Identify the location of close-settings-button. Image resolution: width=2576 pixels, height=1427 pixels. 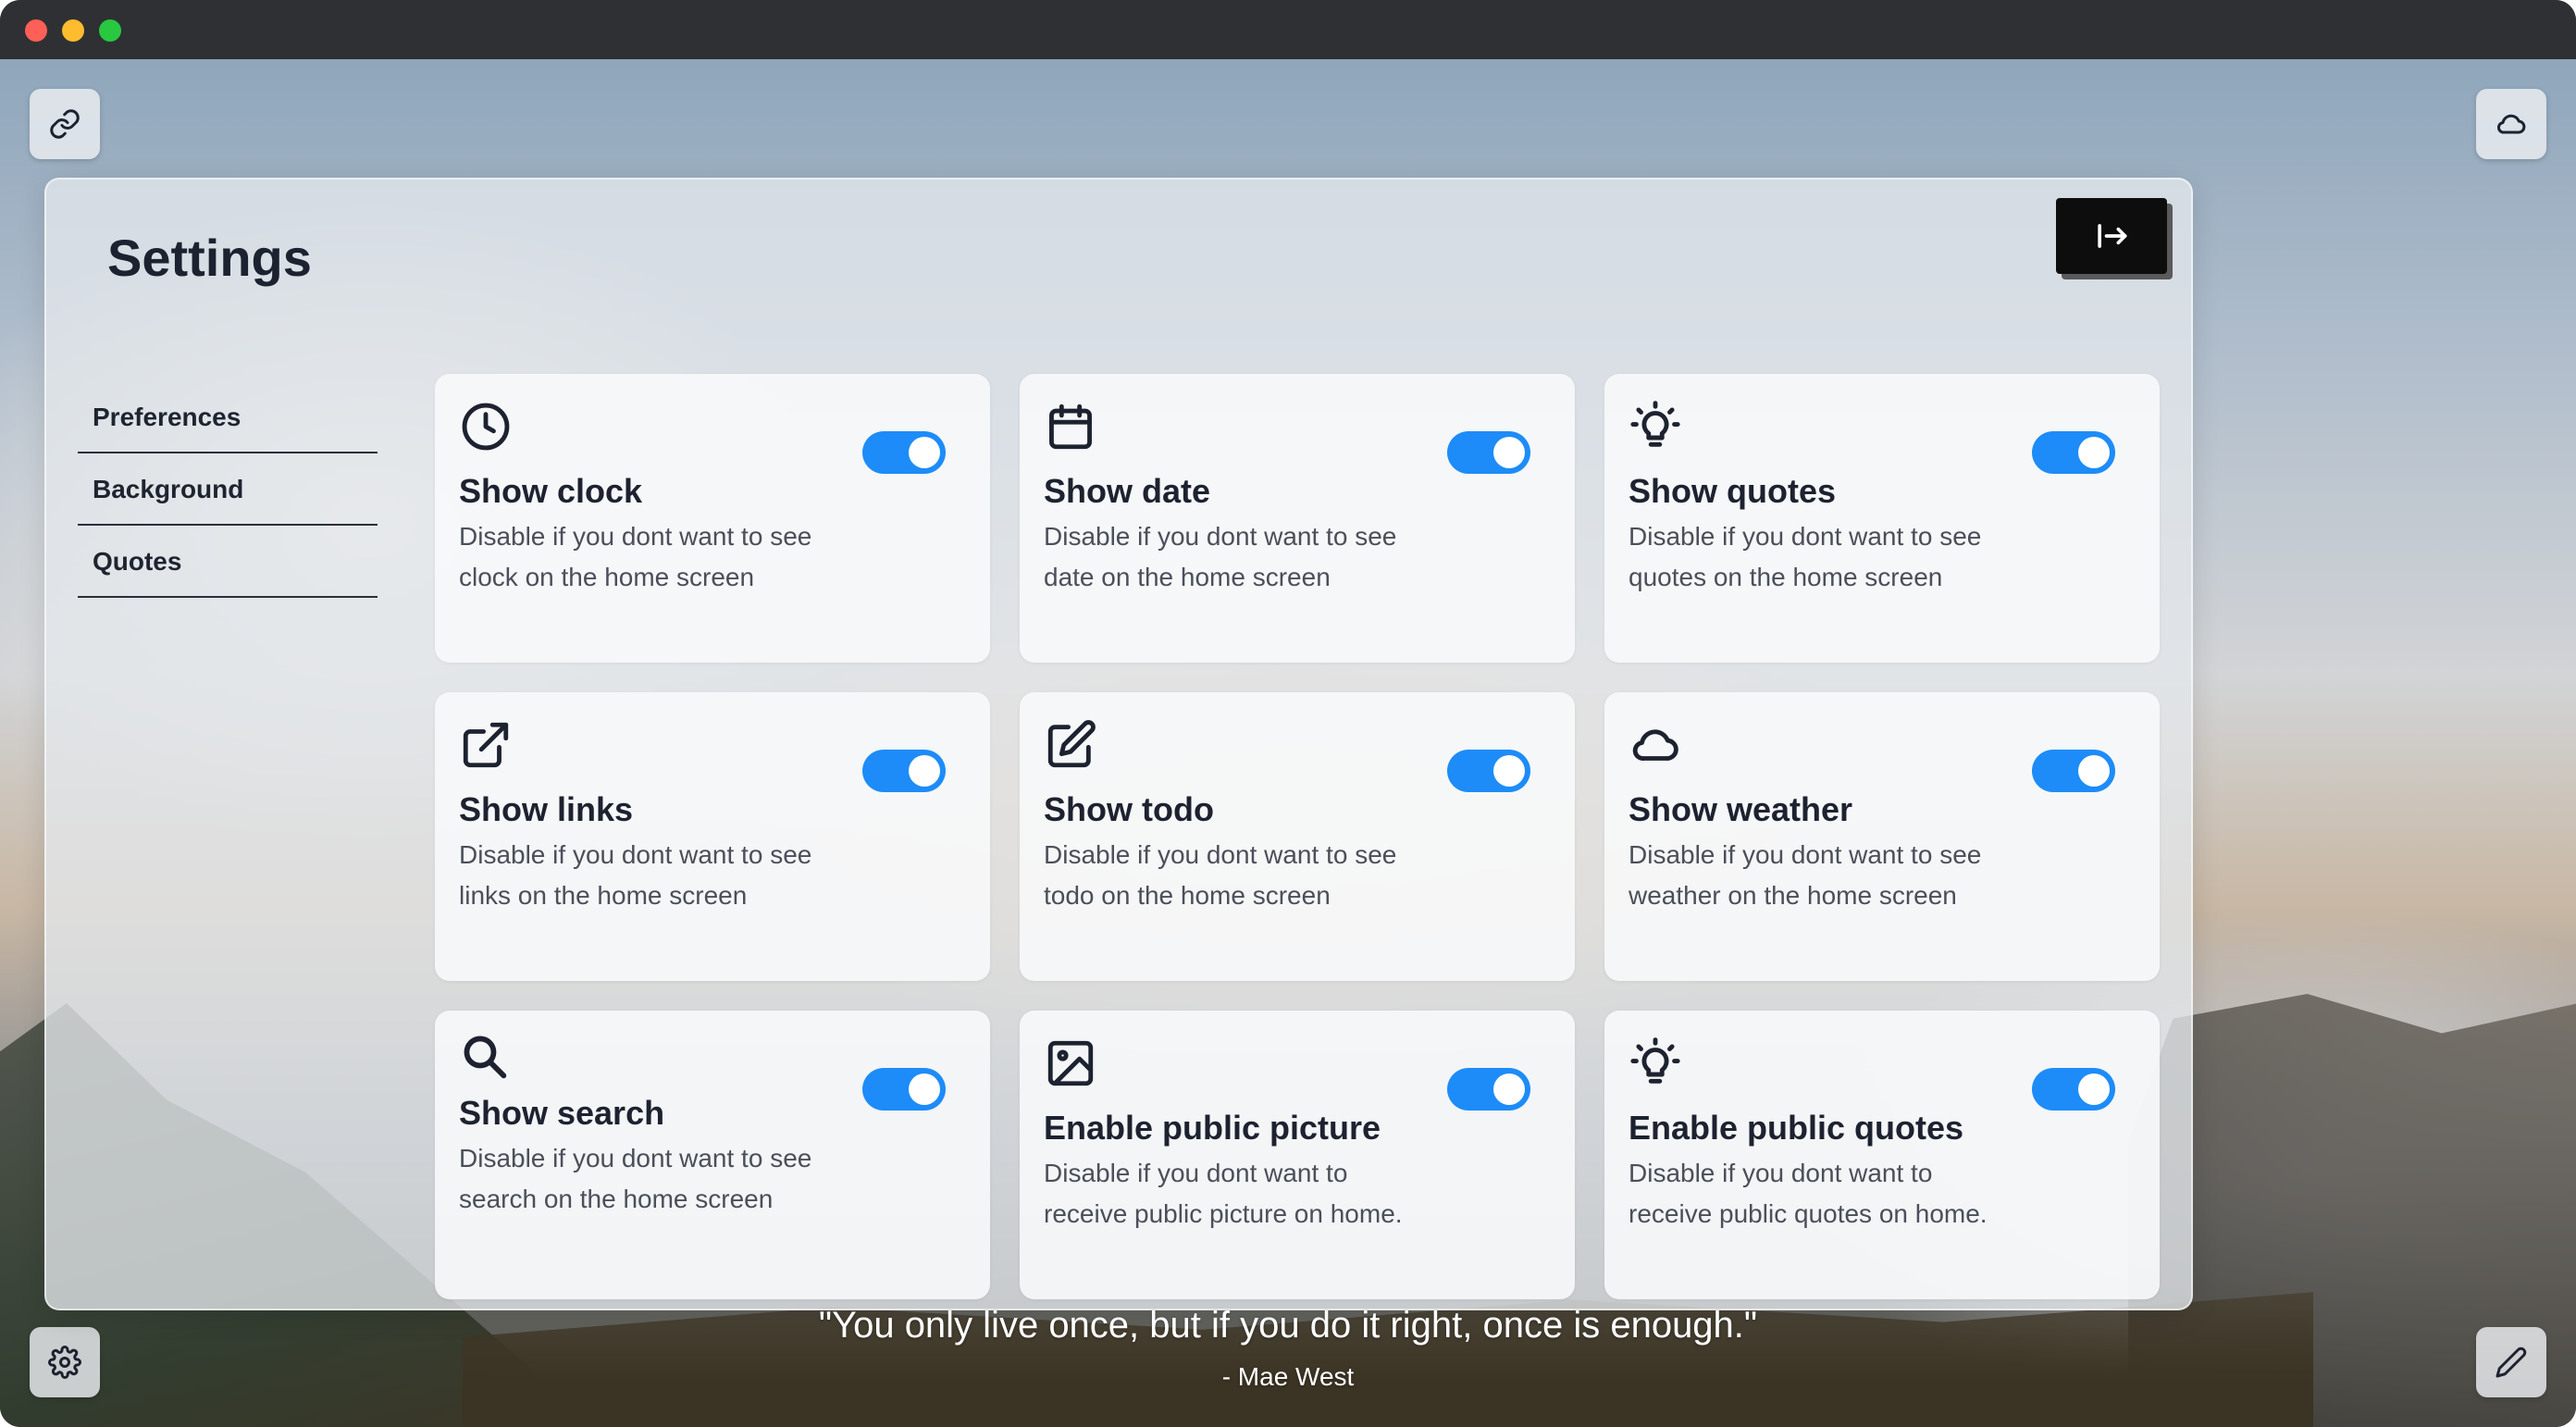
(2112, 236).